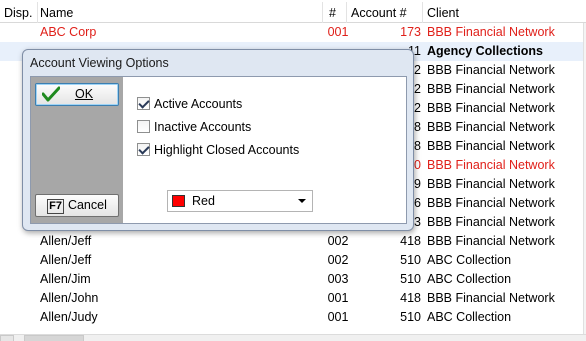 The width and height of the screenshot is (586, 341). I want to click on horizontal-scrollbar, so click(293, 337).